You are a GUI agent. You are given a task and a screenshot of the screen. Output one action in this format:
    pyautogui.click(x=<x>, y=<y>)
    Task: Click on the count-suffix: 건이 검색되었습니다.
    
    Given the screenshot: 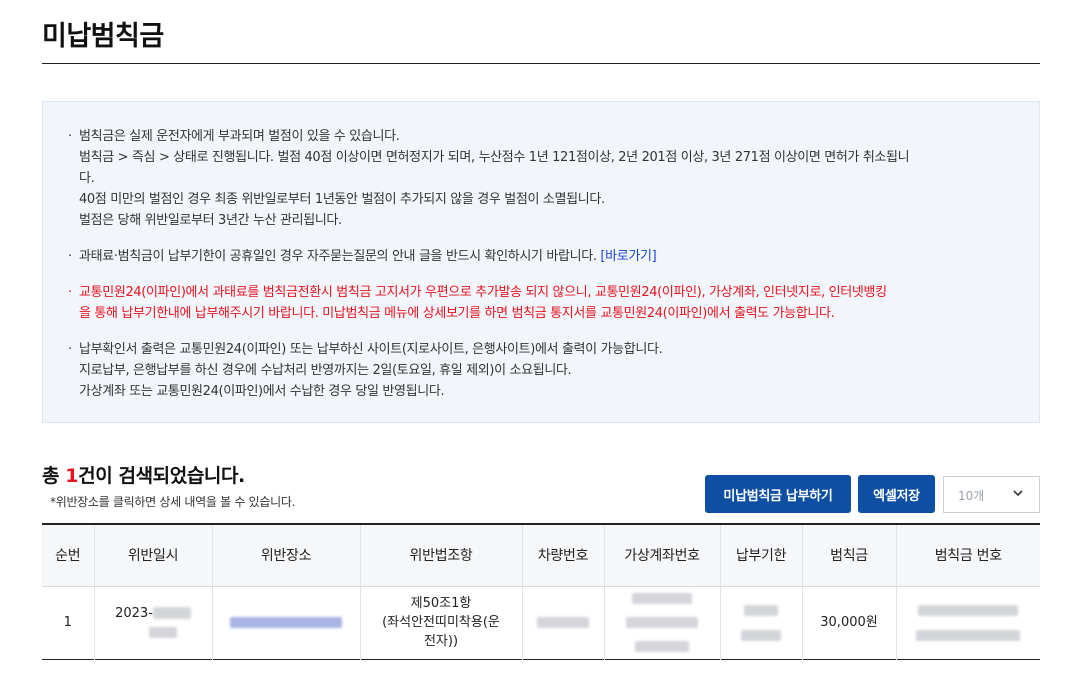 What is the action you would take?
    pyautogui.click(x=161, y=476)
    